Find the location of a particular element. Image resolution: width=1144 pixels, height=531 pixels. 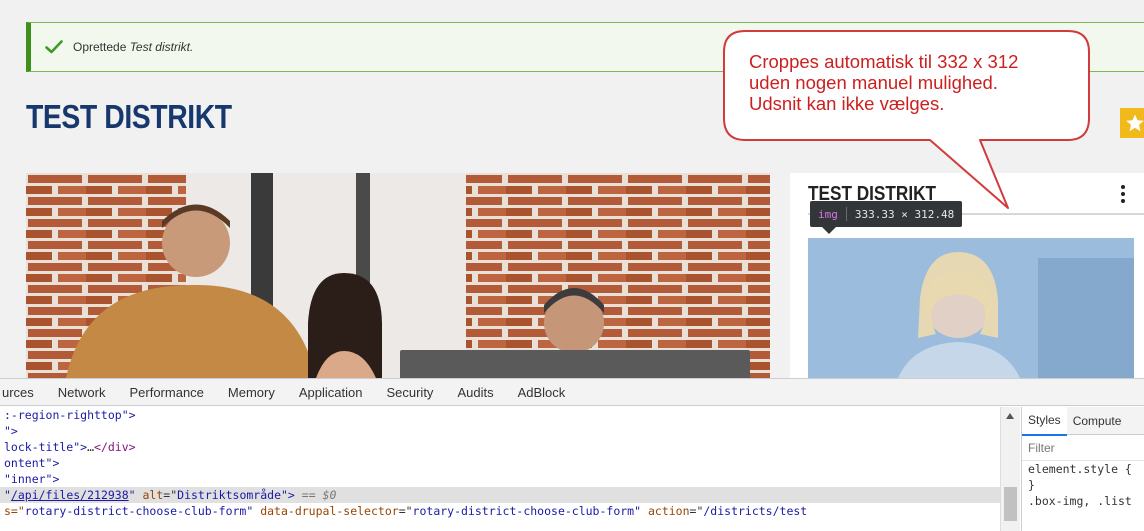

callout-line-2: uden nogen manuel mulighed. is located at coordinates (873, 82).